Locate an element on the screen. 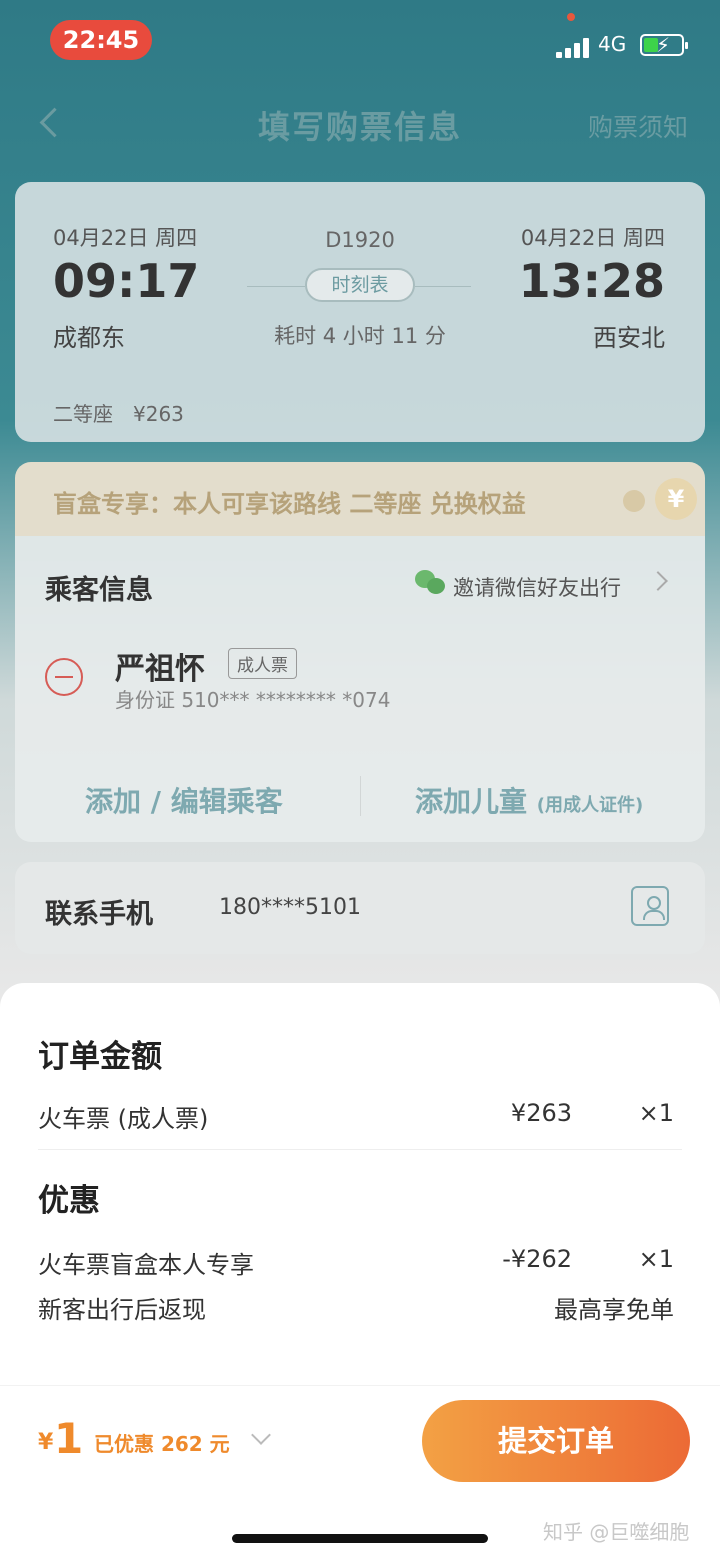 This screenshot has width=720, height=1558. invite-wechat-friend-link: 邀请微信好友出行 is located at coordinates (537, 587).